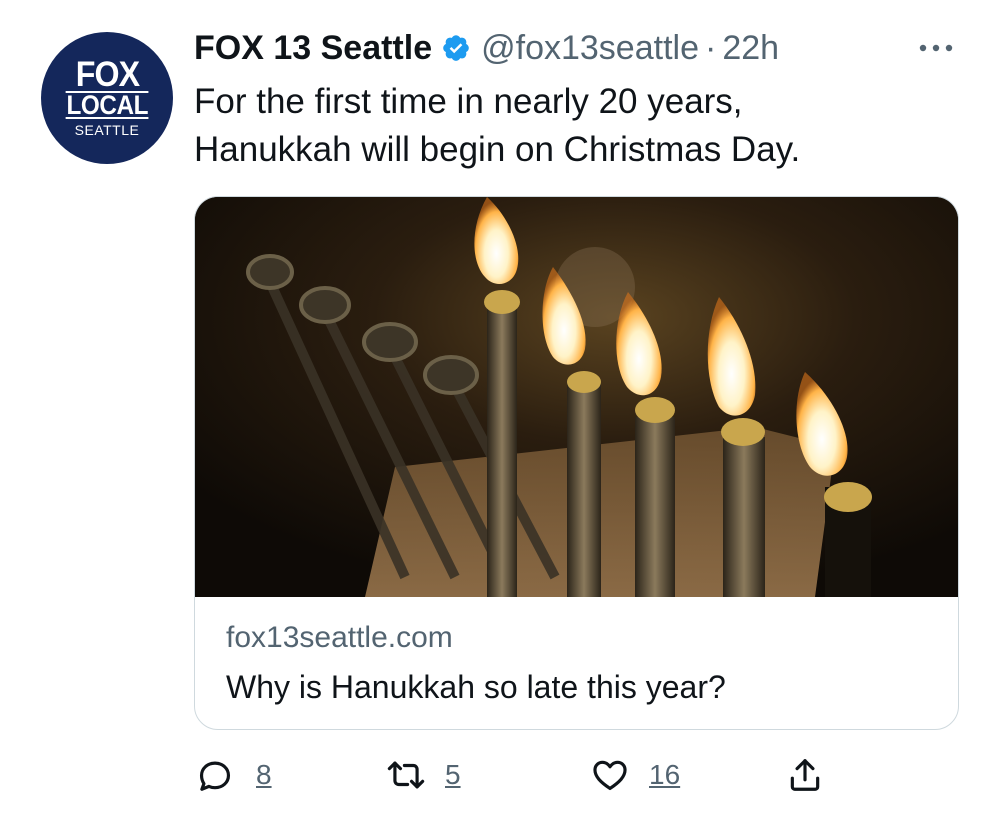 The image size is (1000, 821). Describe the element at coordinates (590, 48) in the screenshot. I see `handle: @fox13seattle` at that location.